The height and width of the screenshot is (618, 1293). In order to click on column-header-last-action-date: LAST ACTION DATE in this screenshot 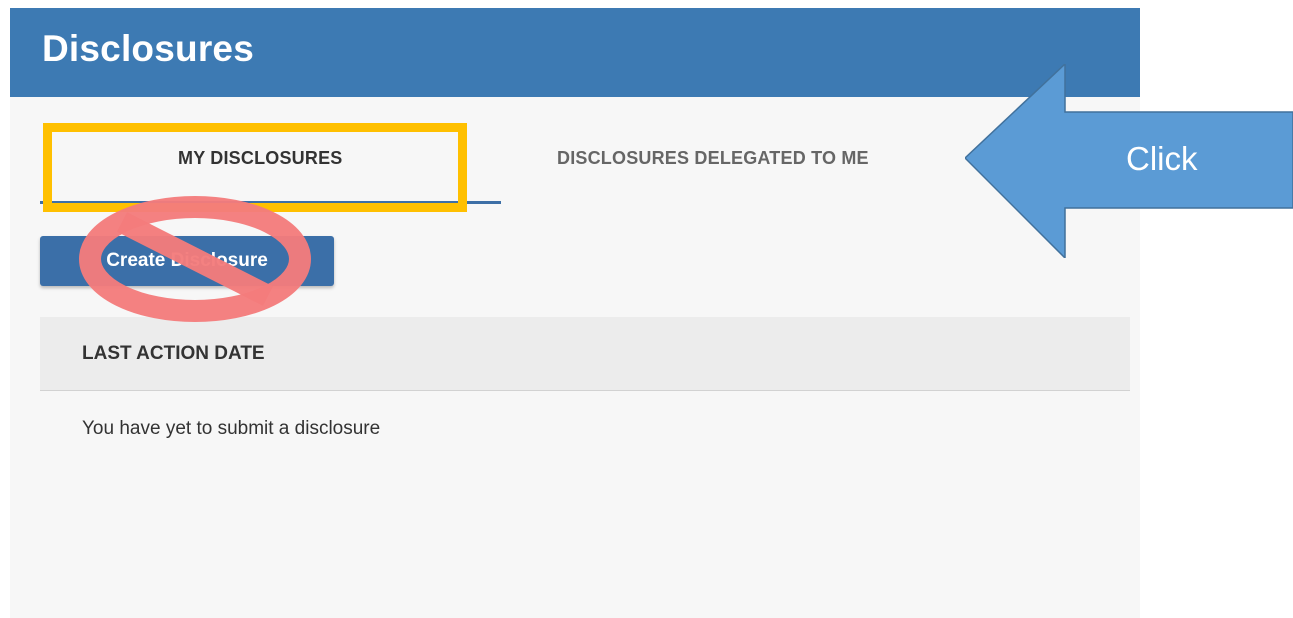, I will do `click(173, 354)`.